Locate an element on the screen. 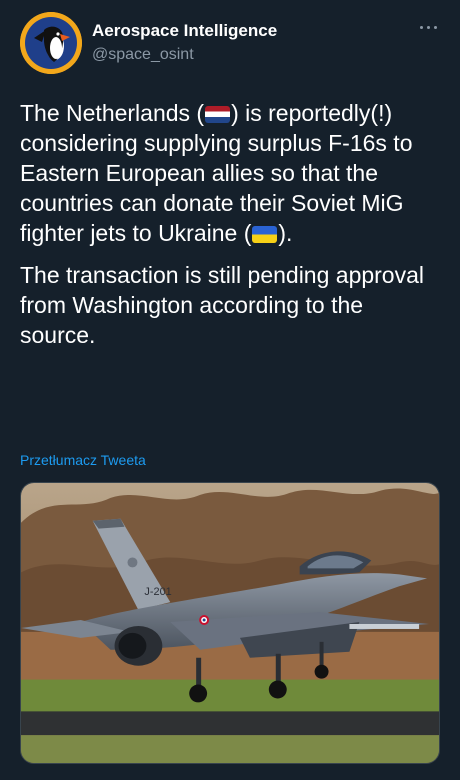  puffin-logo-icon is located at coordinates (51, 43).